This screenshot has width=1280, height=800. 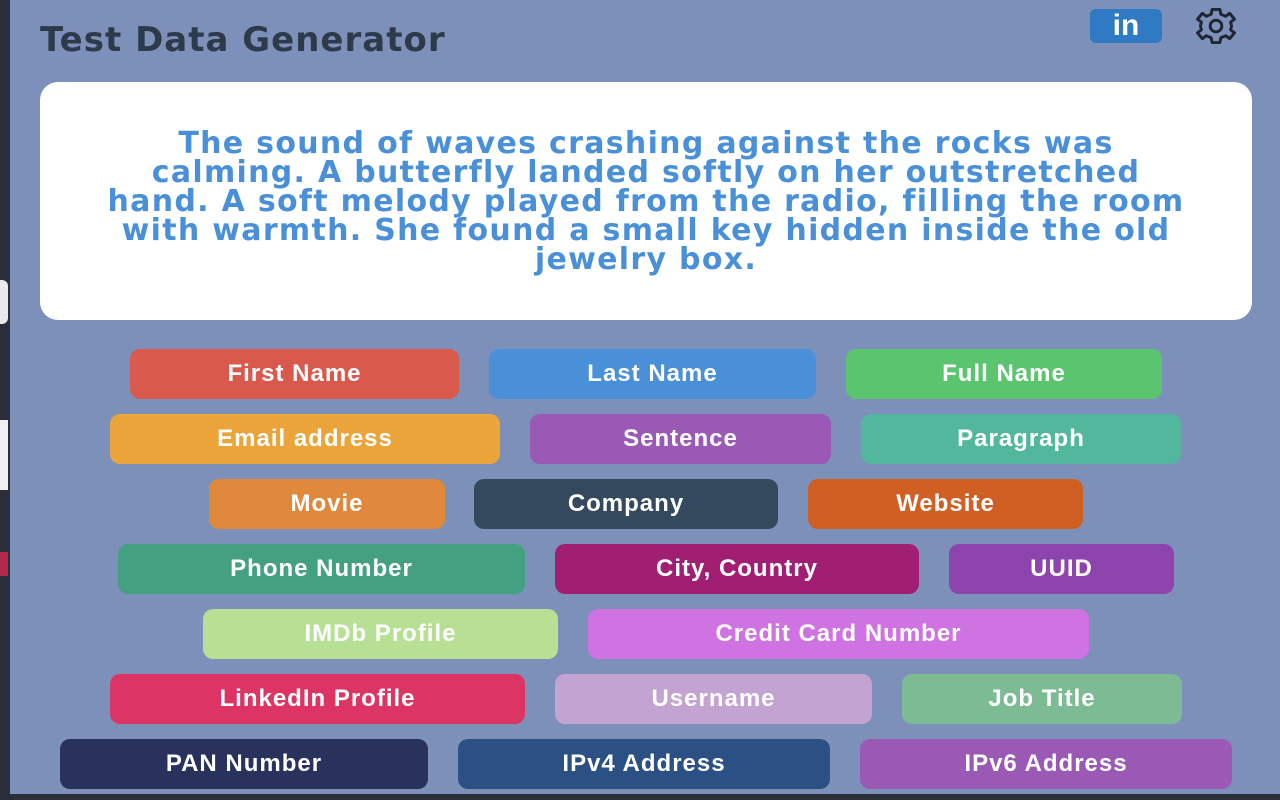 What do you see at coordinates (680, 439) in the screenshot?
I see `sentence-button: Sentence` at bounding box center [680, 439].